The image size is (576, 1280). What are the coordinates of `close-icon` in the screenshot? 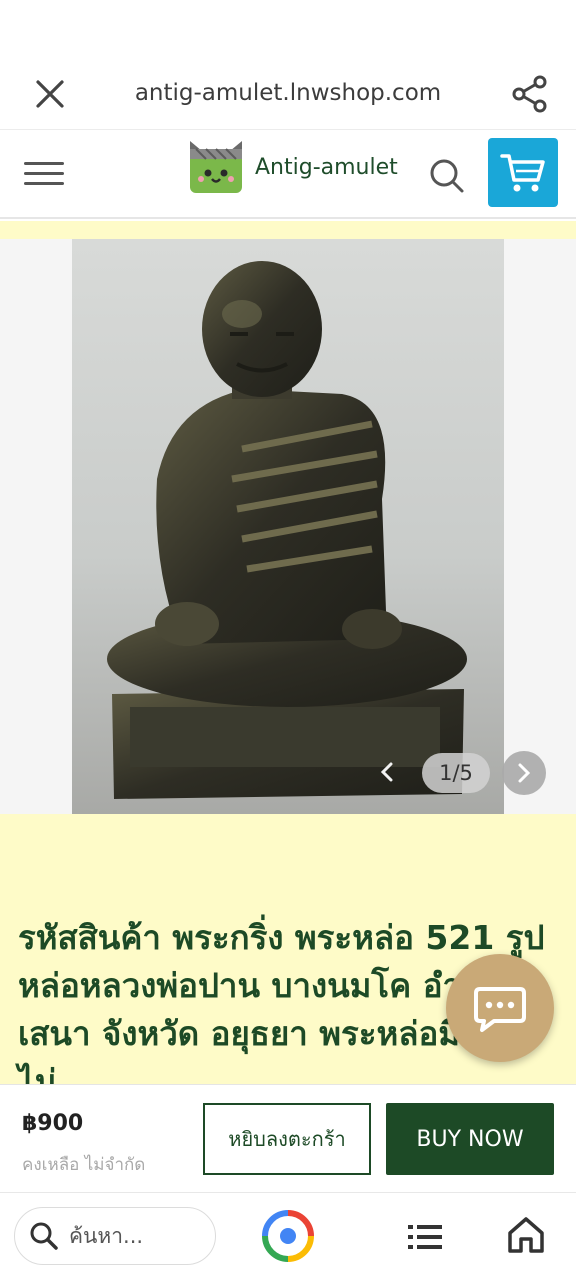 It's located at (50, 94).